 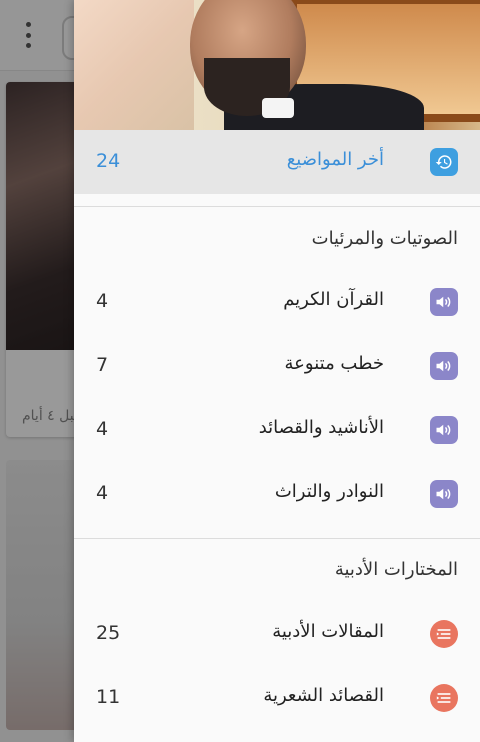 I want to click on item-label: القرآن الكريم, so click(x=333, y=299).